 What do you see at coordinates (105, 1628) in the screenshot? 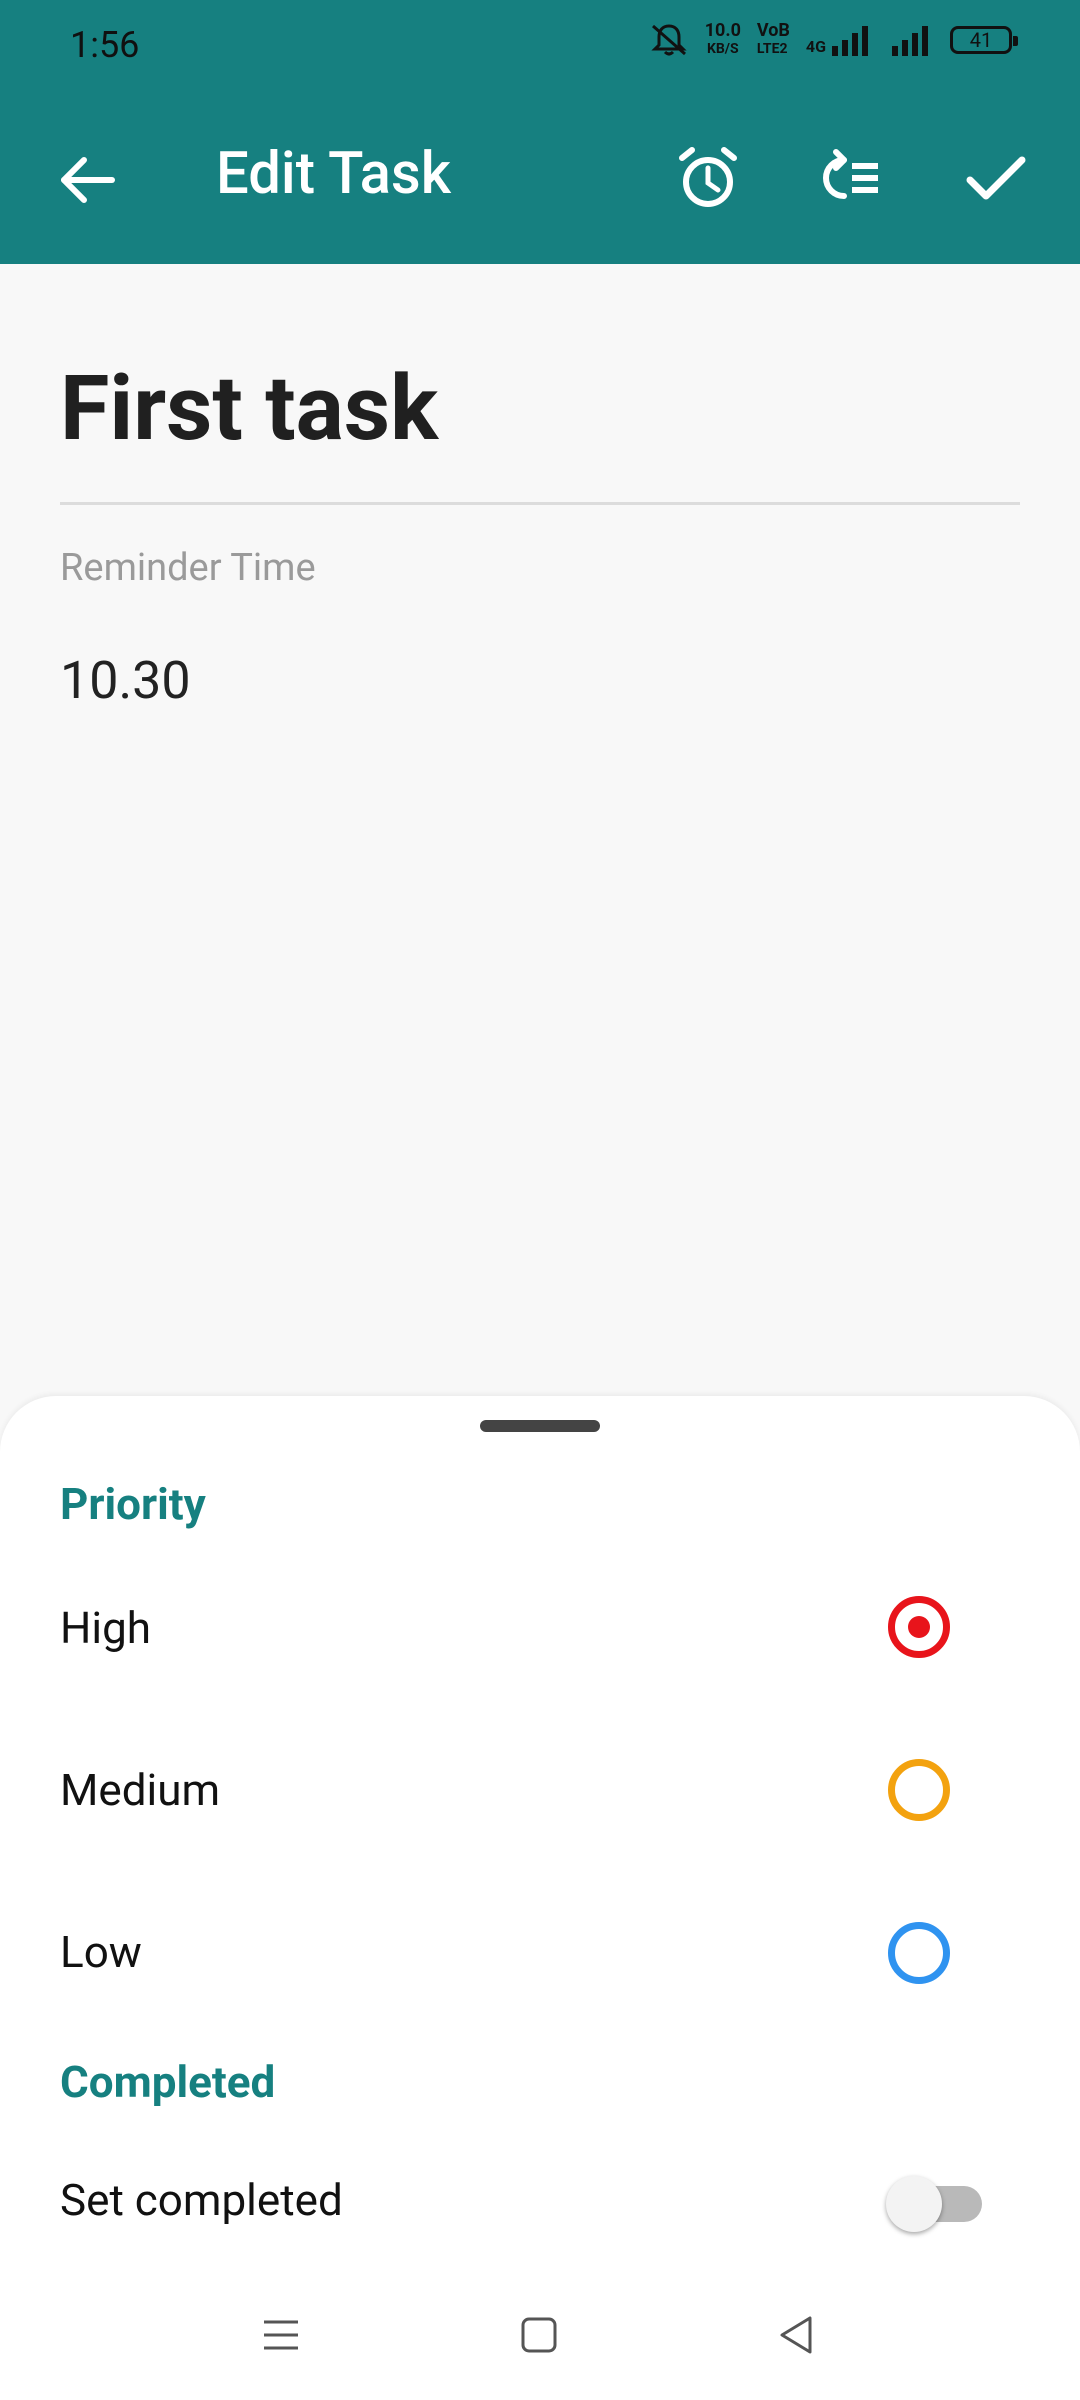
I see `priority-high-label: High` at bounding box center [105, 1628].